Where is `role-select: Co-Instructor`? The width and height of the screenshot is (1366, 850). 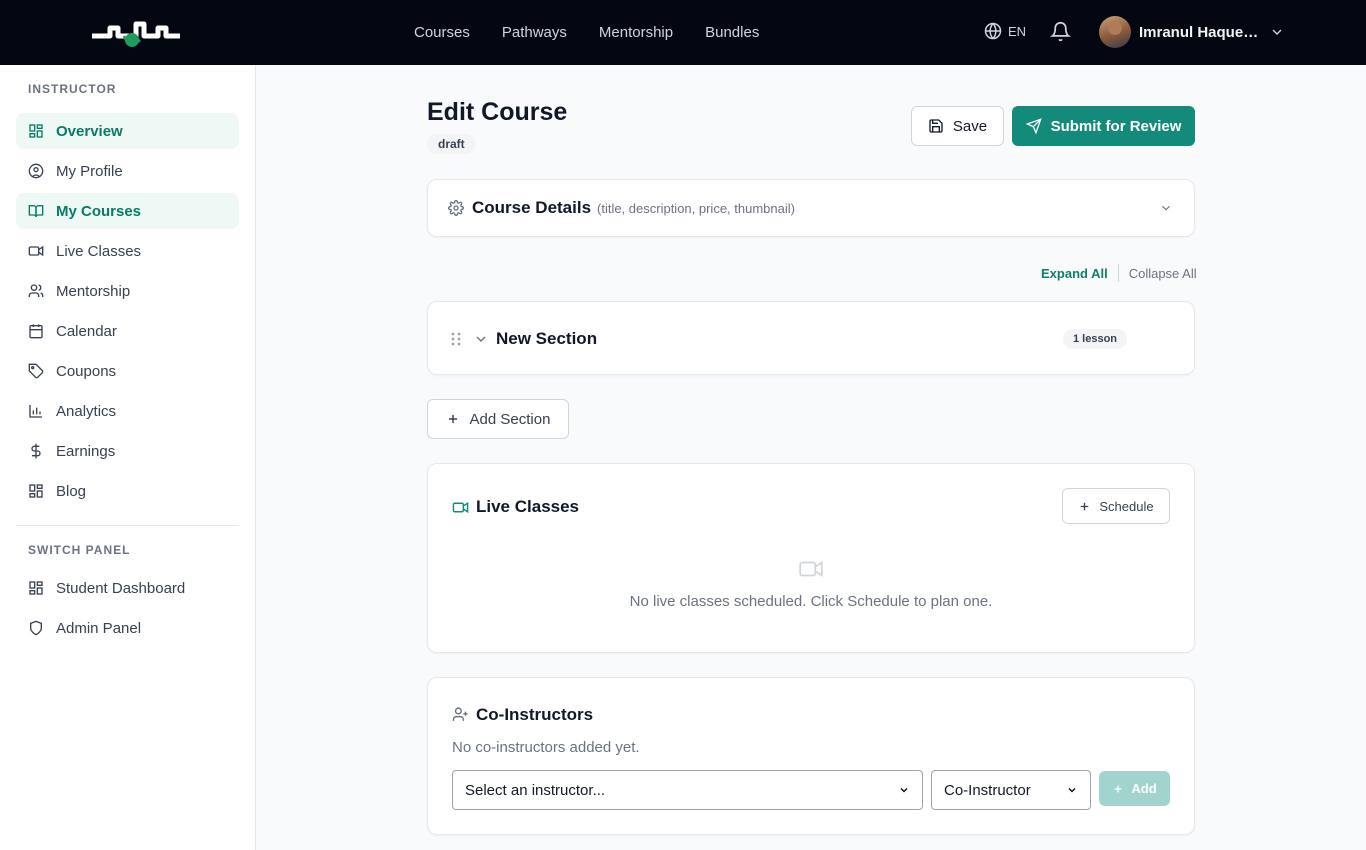
role-select: Co-Instructor is located at coordinates (1011, 790).